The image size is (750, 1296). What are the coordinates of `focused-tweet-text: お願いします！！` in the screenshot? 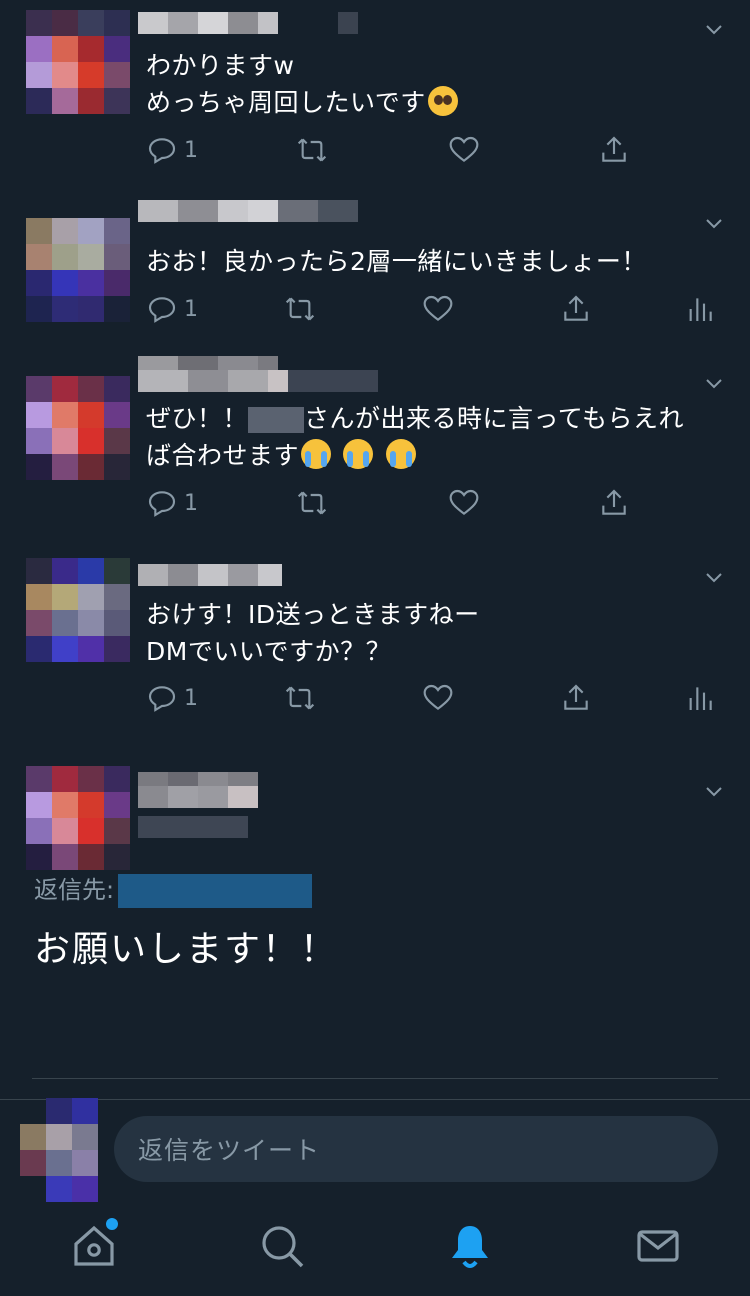 It's located at (186, 949).